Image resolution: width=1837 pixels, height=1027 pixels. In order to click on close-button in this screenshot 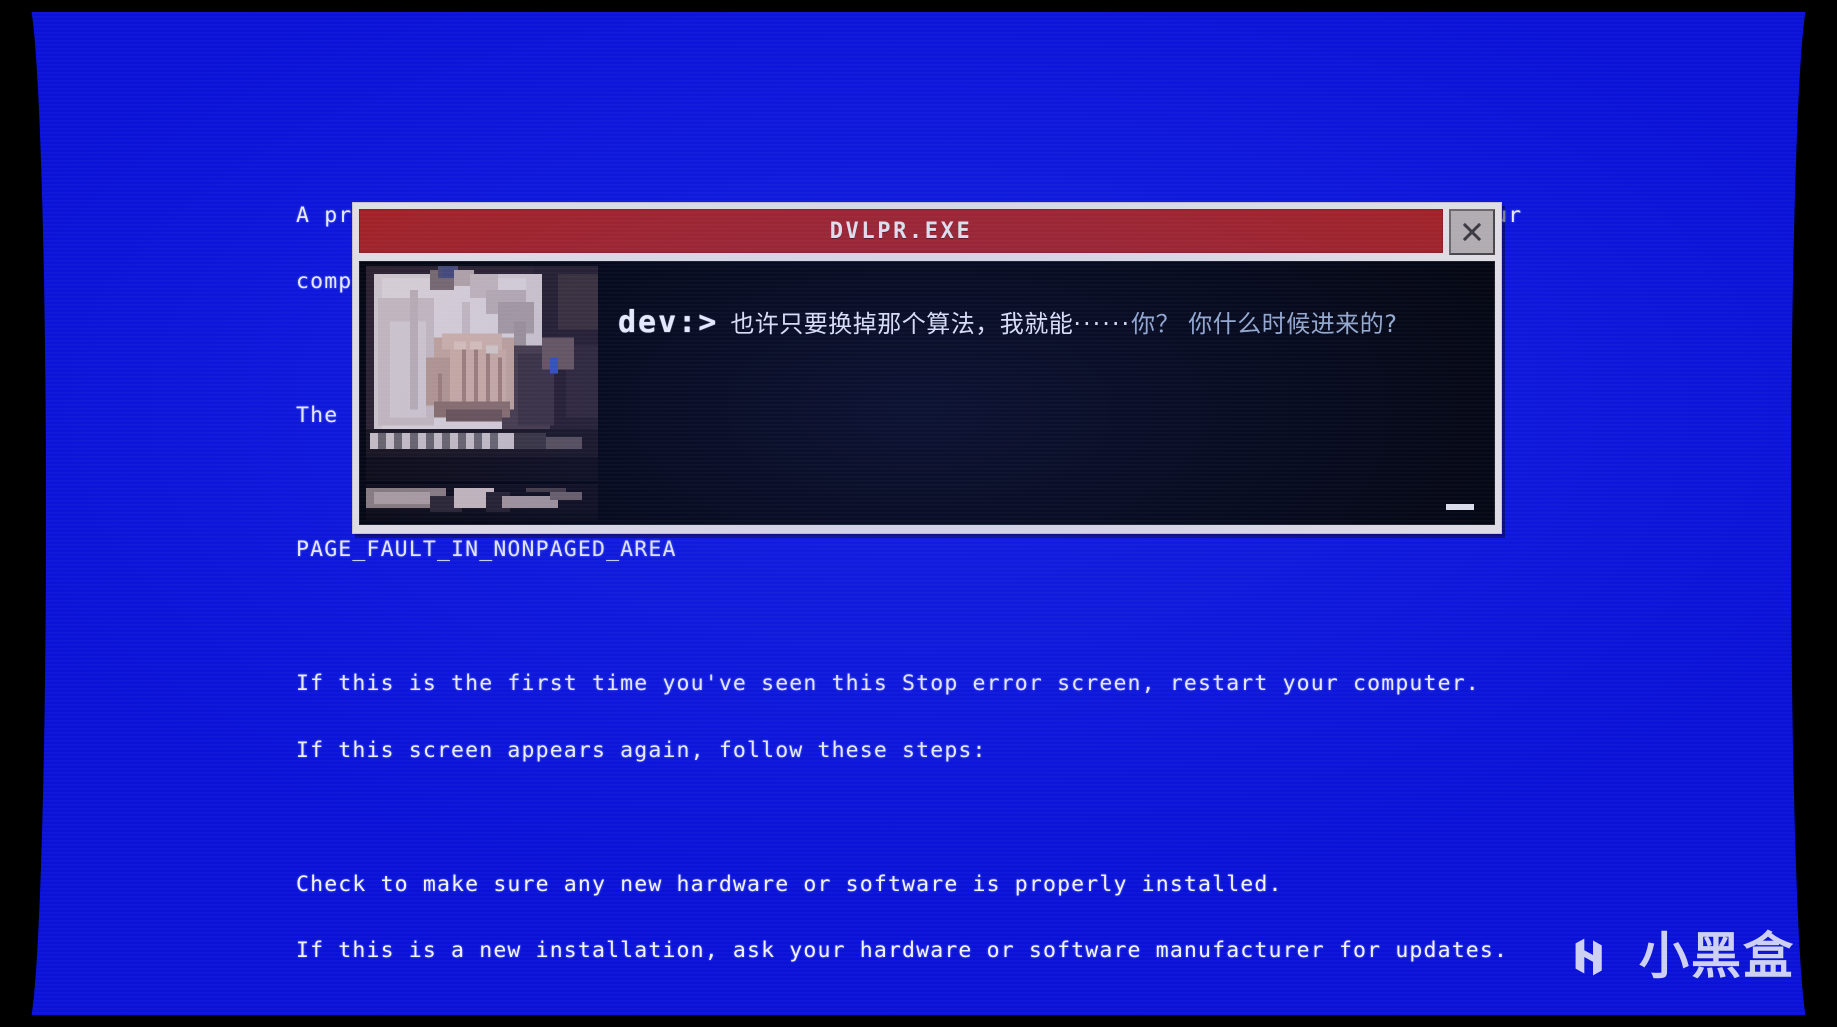, I will do `click(1472, 232)`.